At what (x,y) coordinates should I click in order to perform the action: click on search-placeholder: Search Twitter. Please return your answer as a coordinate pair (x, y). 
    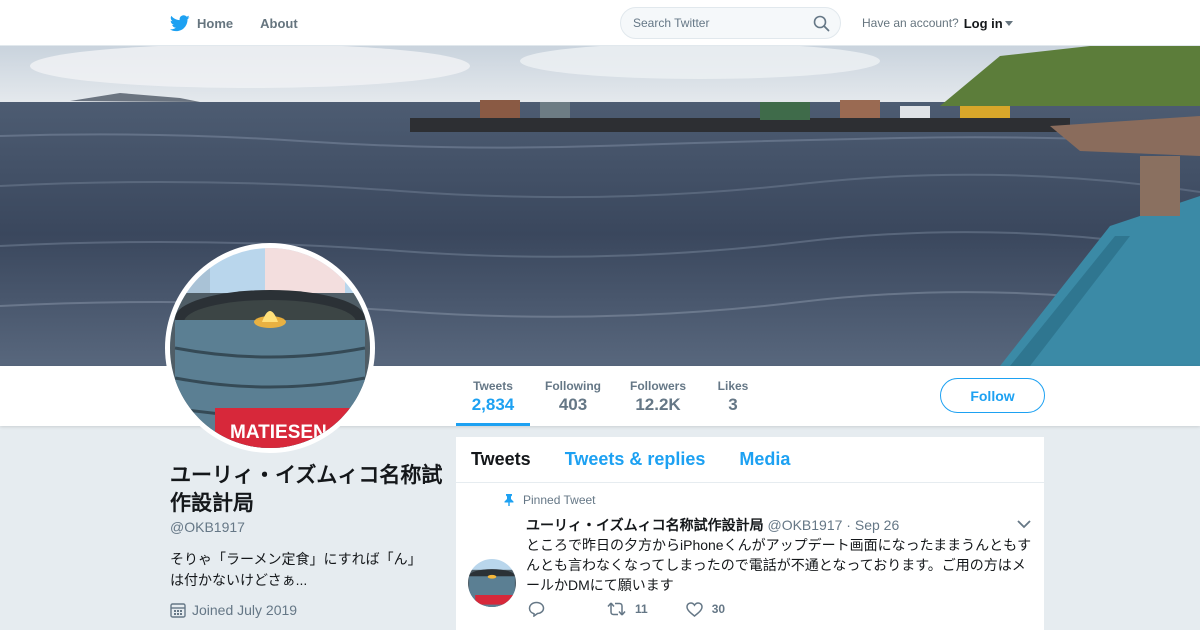
    Looking at the image, I should click on (671, 23).